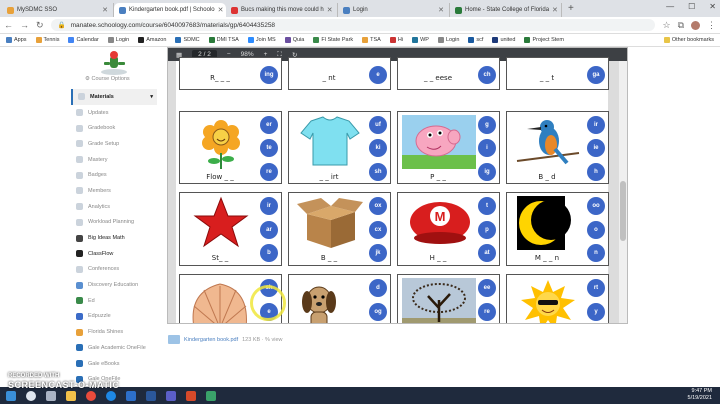  I want to click on sidebar-item-discovery-education: Discovery Education, so click(114, 285).